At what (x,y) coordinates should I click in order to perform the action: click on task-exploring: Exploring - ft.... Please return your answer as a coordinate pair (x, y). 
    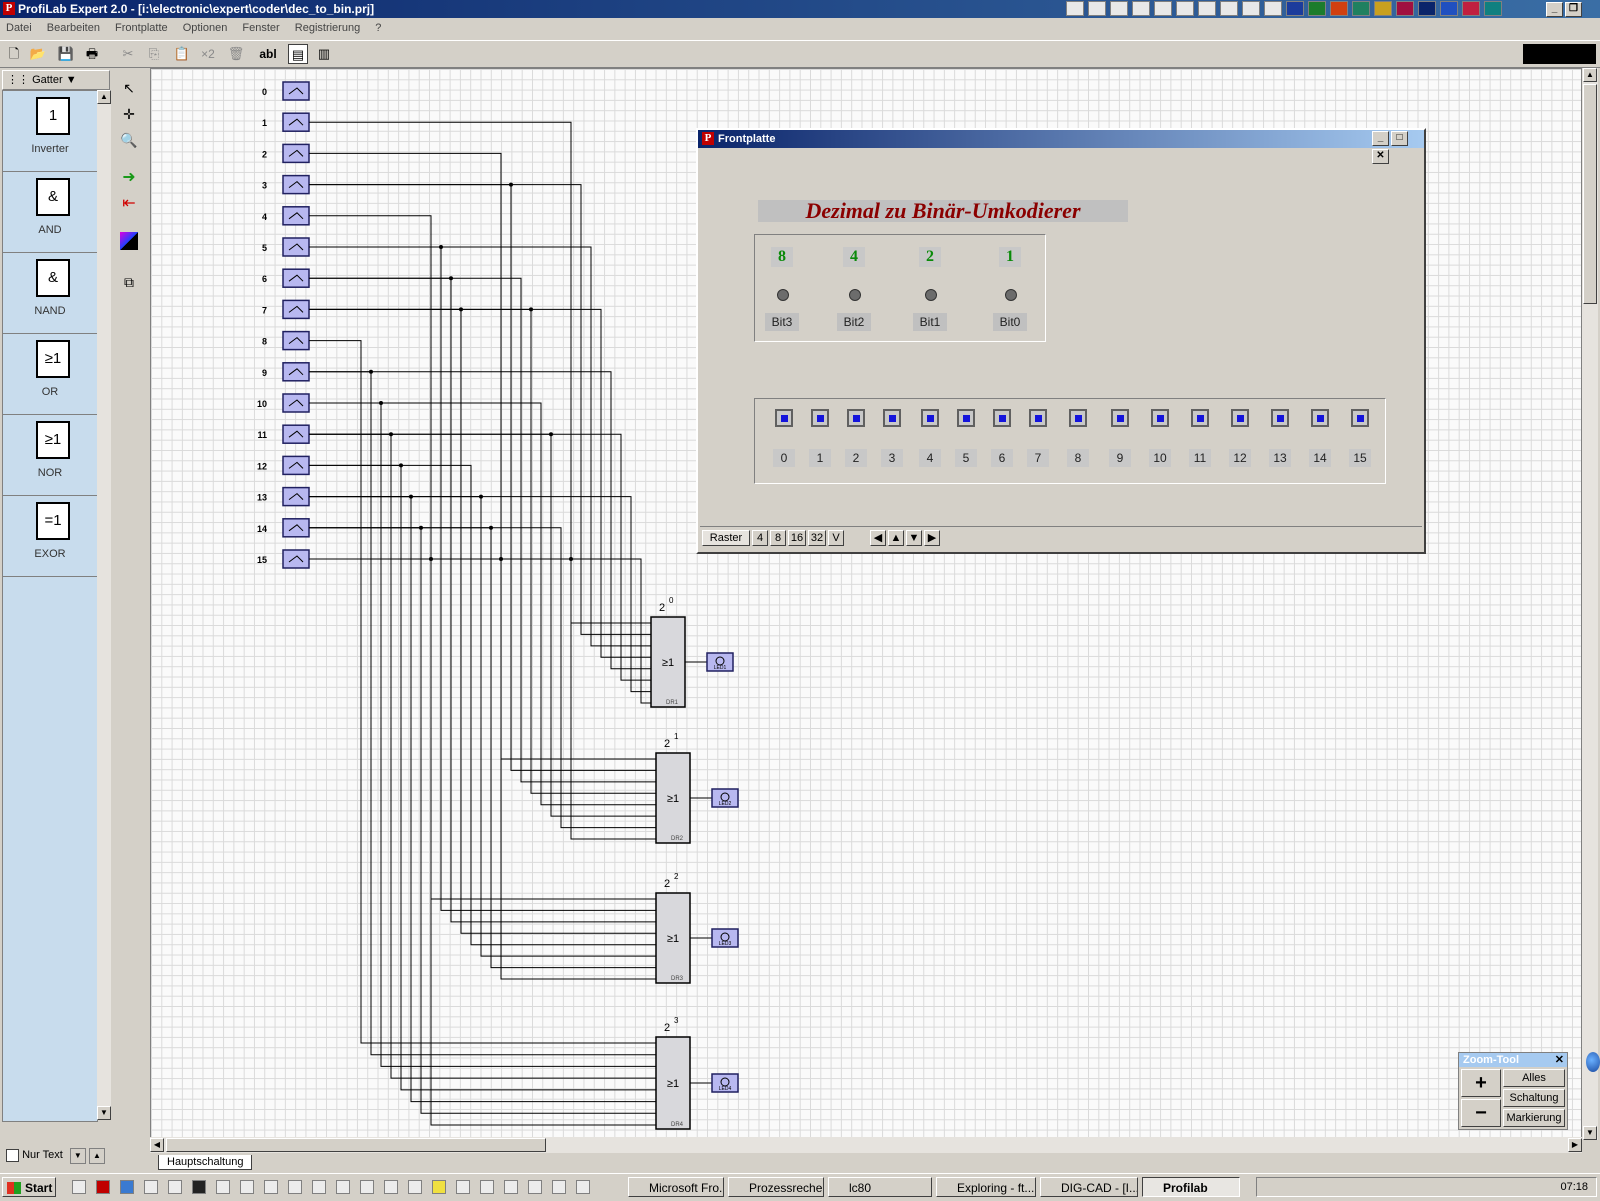
    Looking at the image, I should click on (986, 1187).